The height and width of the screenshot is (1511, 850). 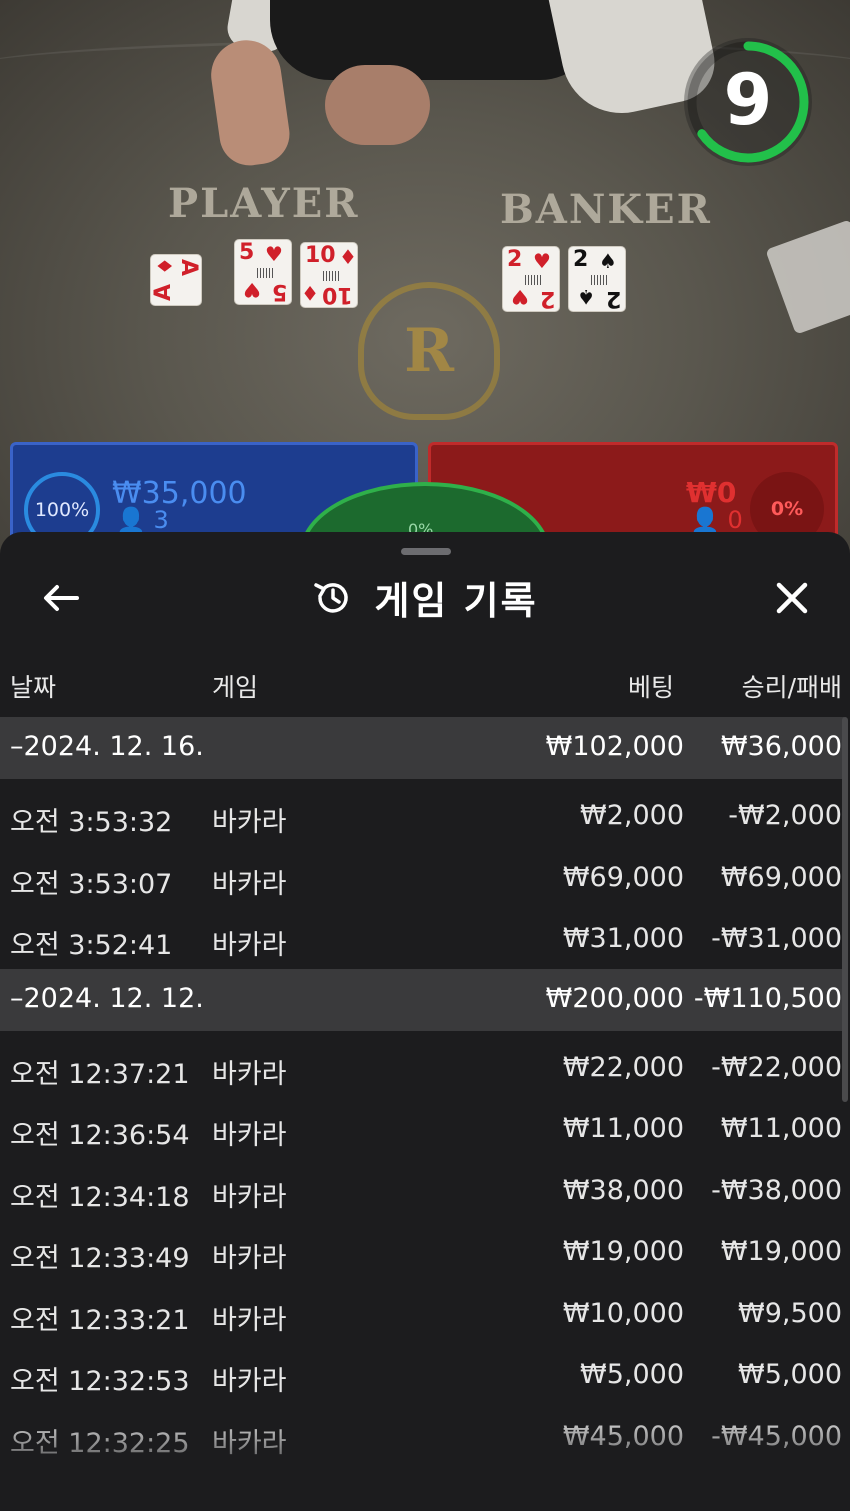 I want to click on banker-card-1: 2 ♥ ♥ 2, so click(x=531, y=279).